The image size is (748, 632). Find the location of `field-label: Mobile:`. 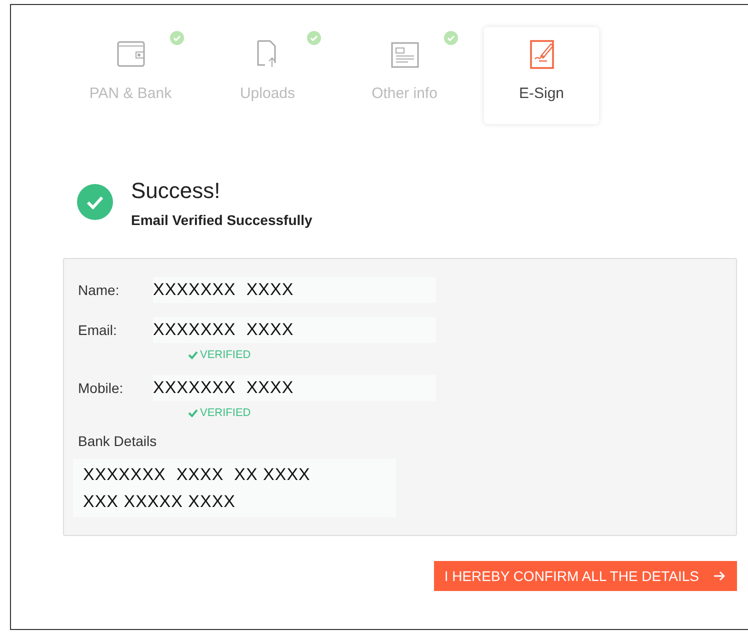

field-label: Mobile: is located at coordinates (101, 388).